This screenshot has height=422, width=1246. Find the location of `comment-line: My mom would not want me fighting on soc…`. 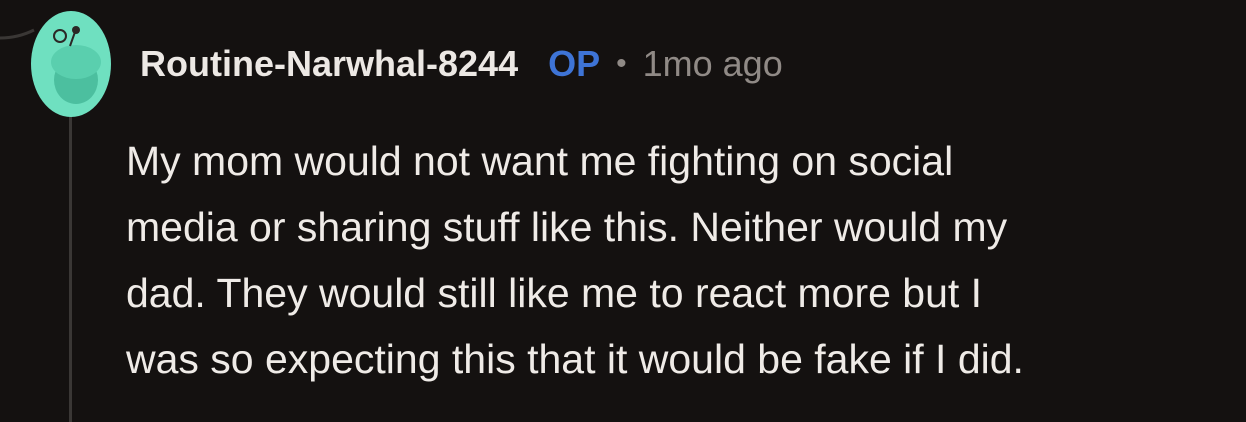

comment-line: My mom would not want me fighting on soc… is located at coordinates (540, 161).